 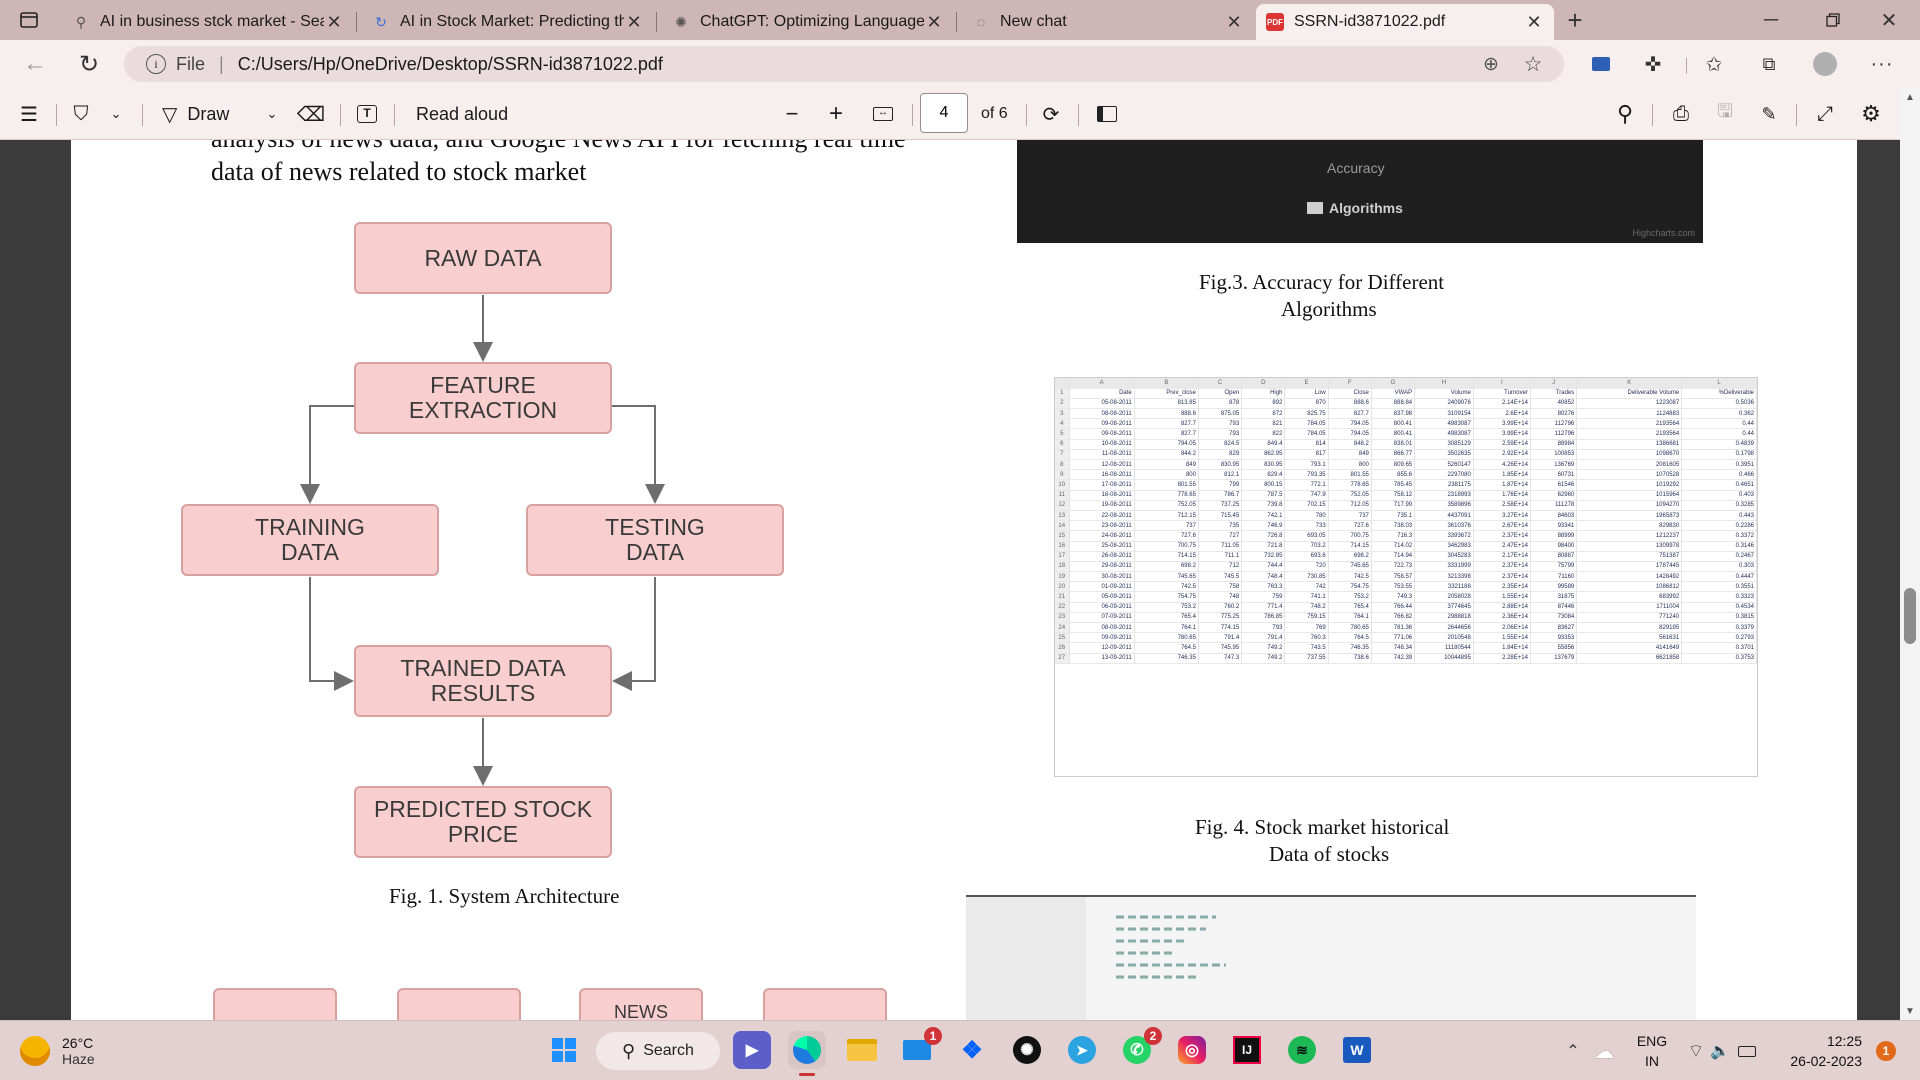 I want to click on wifi-icon: ⌔, so click(x=1696, y=1051).